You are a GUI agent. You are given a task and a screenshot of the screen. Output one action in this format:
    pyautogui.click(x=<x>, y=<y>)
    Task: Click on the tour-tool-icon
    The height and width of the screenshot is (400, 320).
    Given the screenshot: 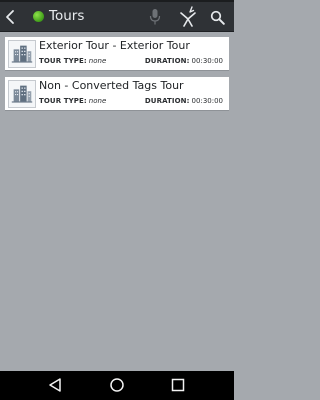 What is the action you would take?
    pyautogui.click(x=188, y=17)
    